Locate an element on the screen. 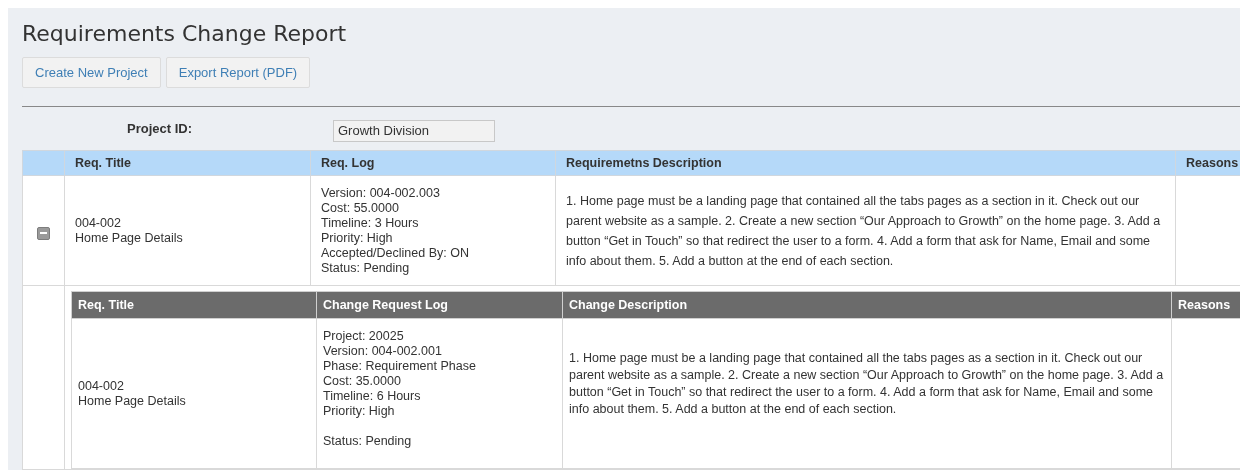 Image resolution: width=1240 pixels, height=470 pixels. log-line: Cost: 55.0000 is located at coordinates (360, 208).